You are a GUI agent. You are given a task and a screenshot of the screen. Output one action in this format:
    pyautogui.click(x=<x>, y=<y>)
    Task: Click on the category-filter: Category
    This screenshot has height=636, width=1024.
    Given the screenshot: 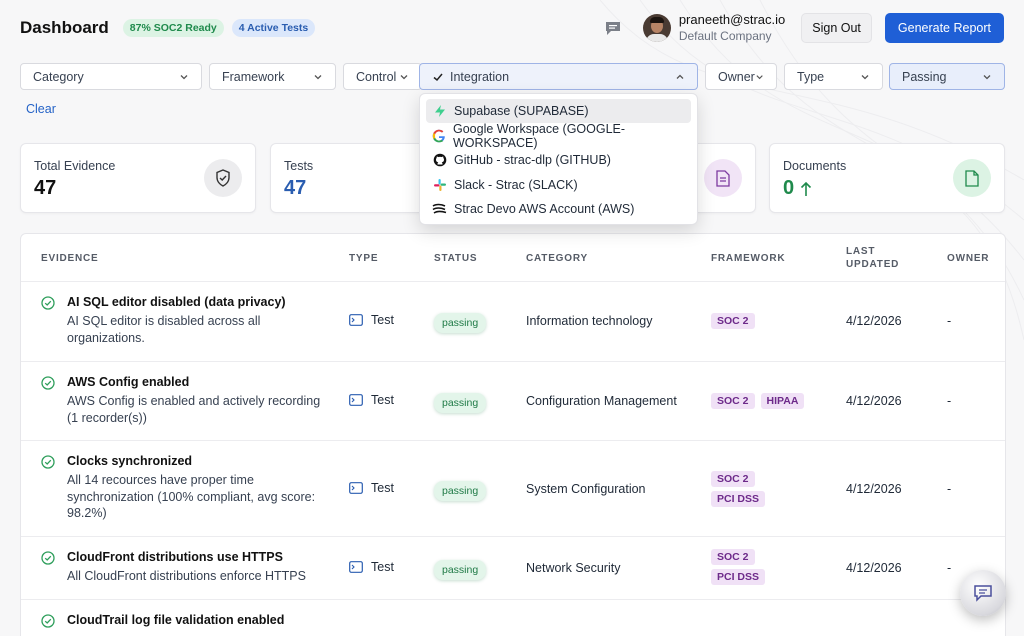 What is the action you would take?
    pyautogui.click(x=111, y=76)
    